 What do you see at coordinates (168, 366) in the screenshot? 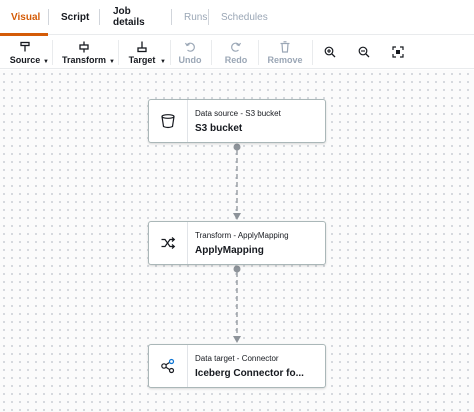
I see `connector-icon` at bounding box center [168, 366].